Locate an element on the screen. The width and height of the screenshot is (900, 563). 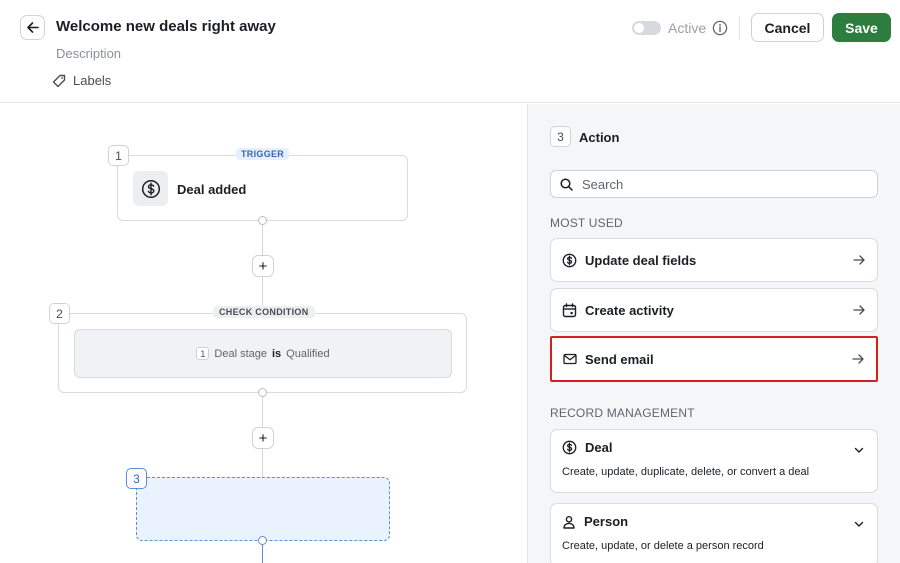
condition-rule: 1 Deal stage is Qualified is located at coordinates (263, 353).